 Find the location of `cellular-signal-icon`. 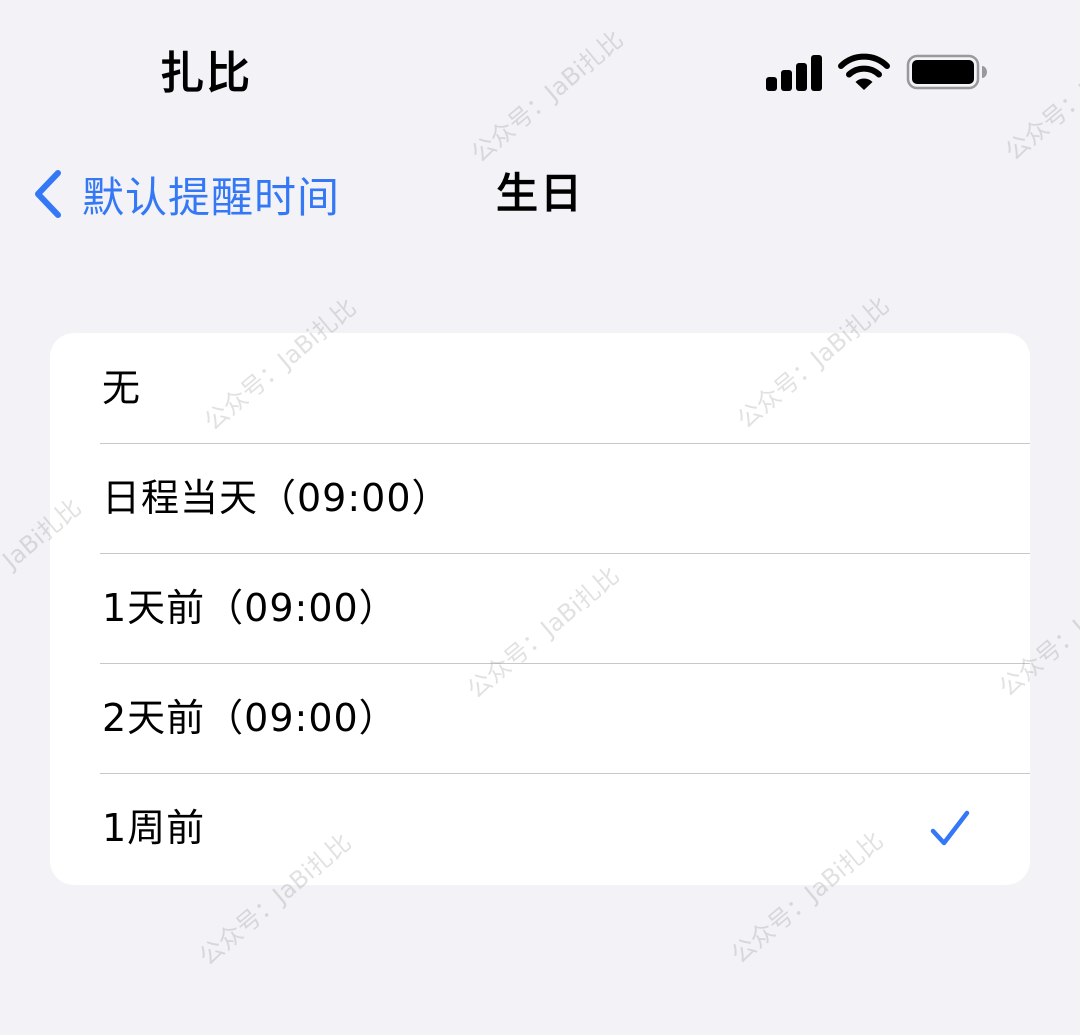

cellular-signal-icon is located at coordinates (795, 73).